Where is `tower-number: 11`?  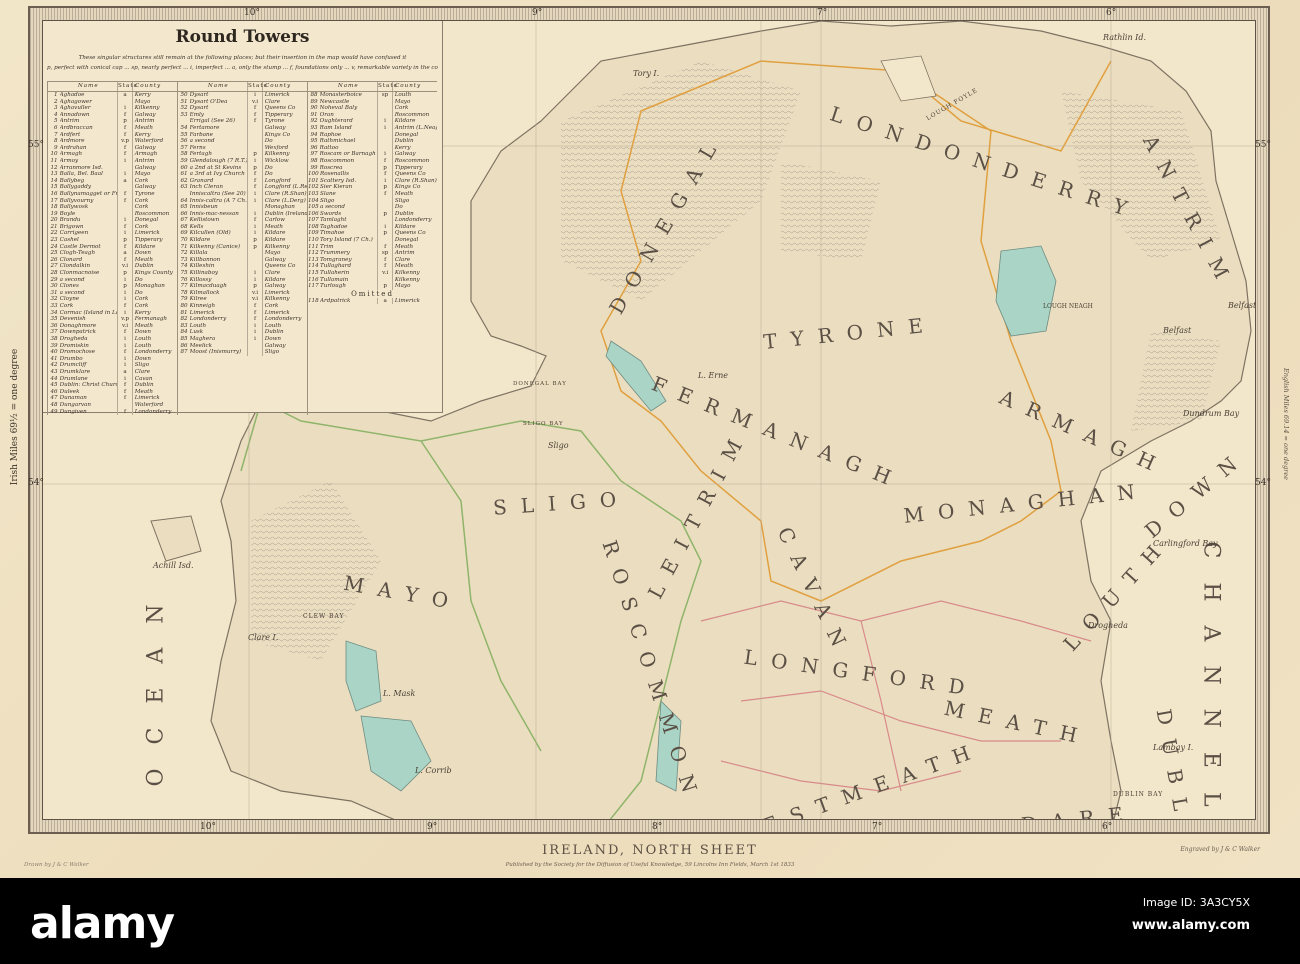
tower-number: 11 is located at coordinates (54, 160).